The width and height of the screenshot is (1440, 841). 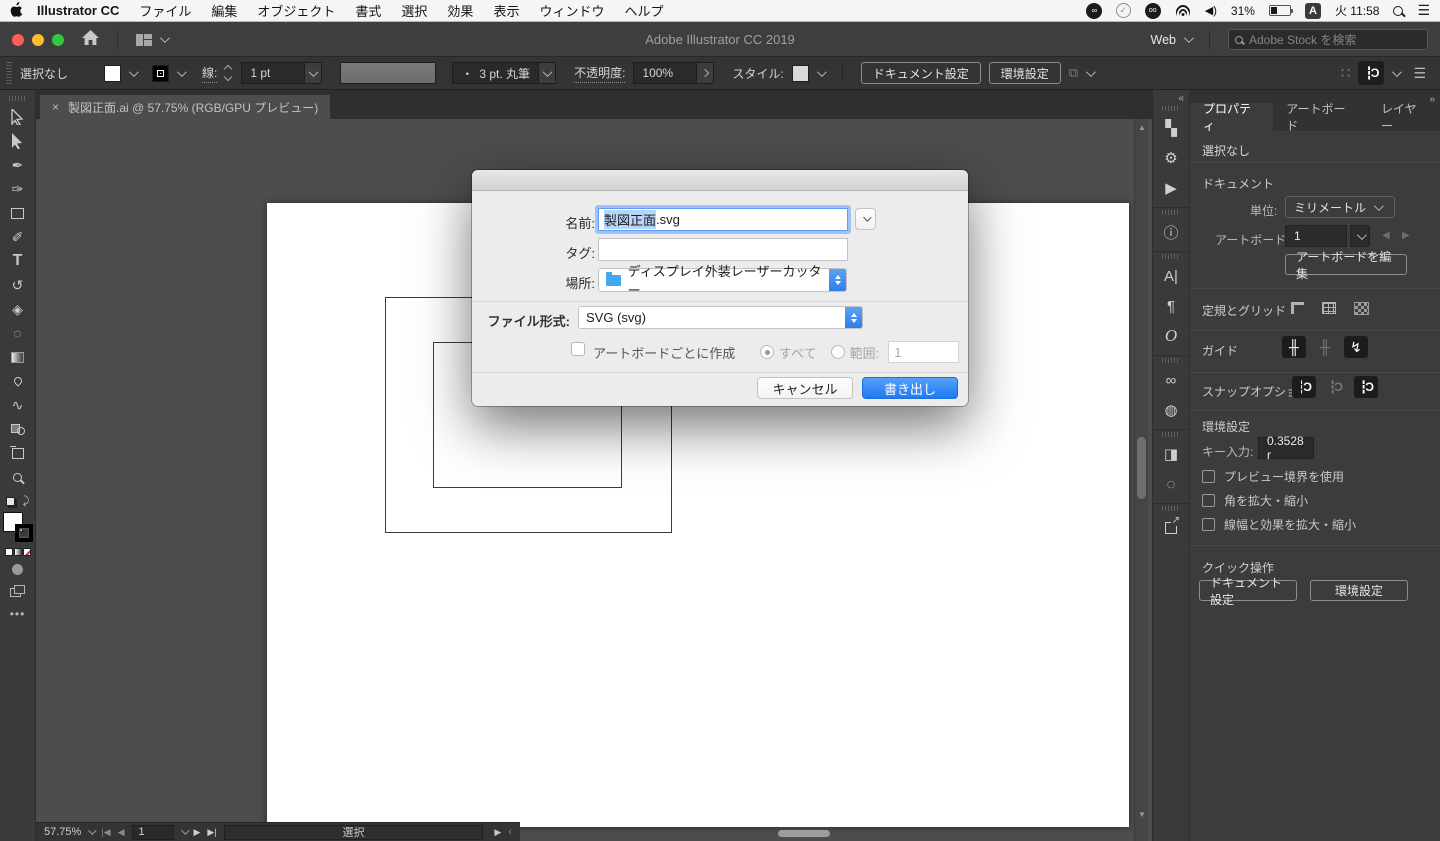 I want to click on menubar-clock: 火 11:58, so click(x=1357, y=10).